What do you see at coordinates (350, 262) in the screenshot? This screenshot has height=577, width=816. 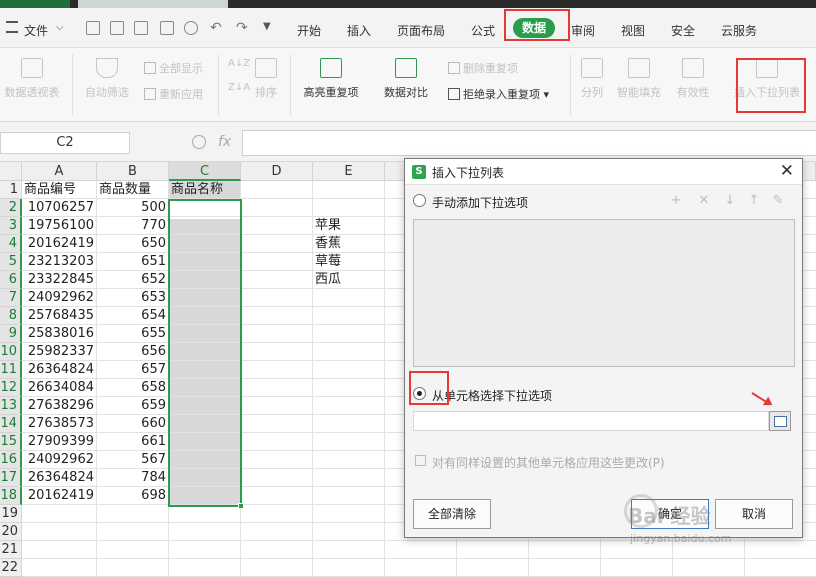 I see `cell-e5: 草莓` at bounding box center [350, 262].